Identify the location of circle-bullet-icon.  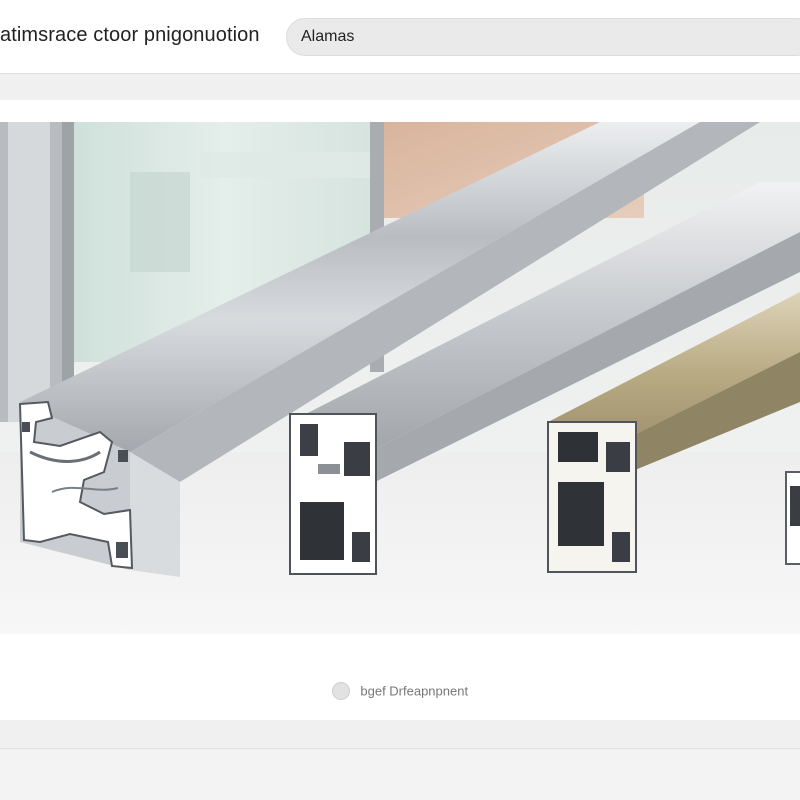
(340, 691).